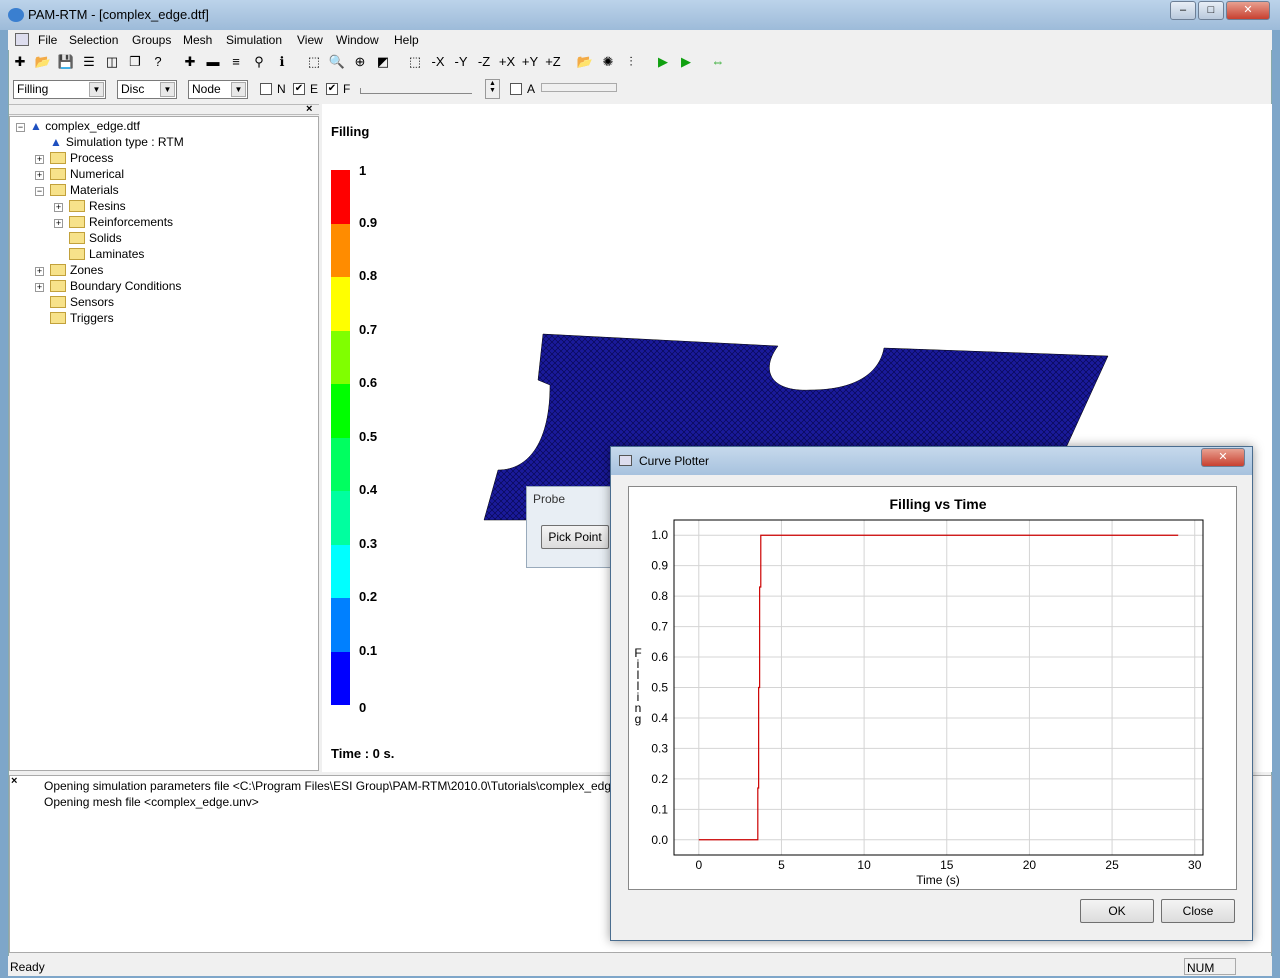  Describe the element at coordinates (659, 779) in the screenshot. I see `y-tick-label: 0.2` at that location.